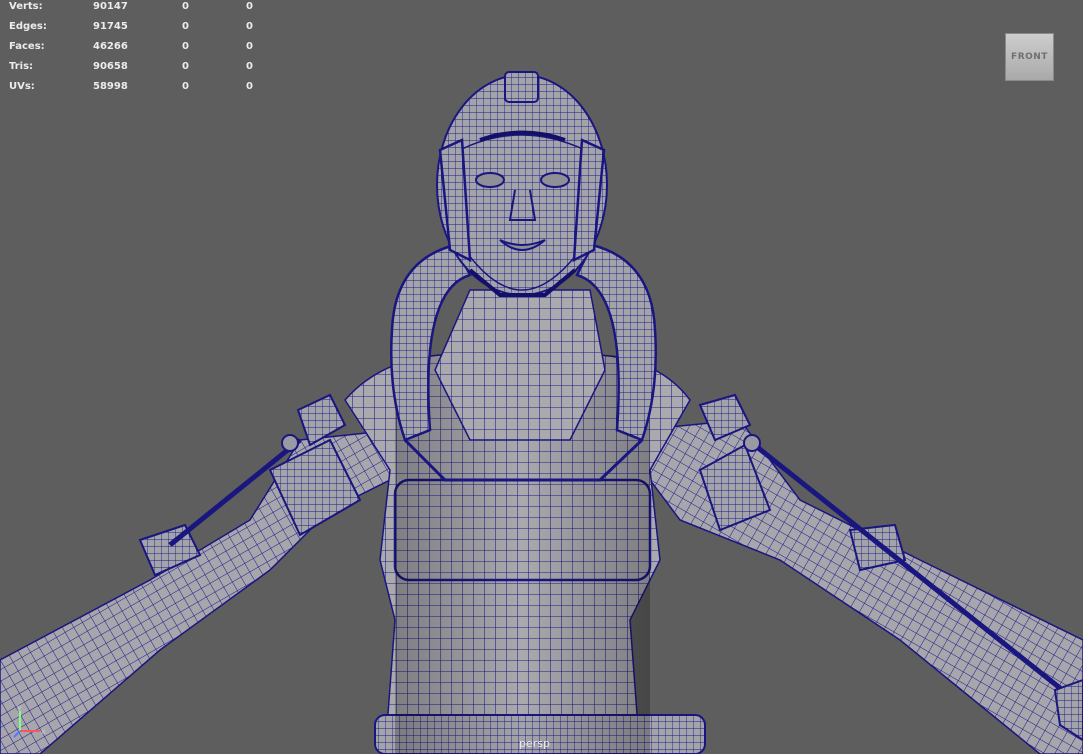  What do you see at coordinates (522, 184) in the screenshot?
I see `head` at bounding box center [522, 184].